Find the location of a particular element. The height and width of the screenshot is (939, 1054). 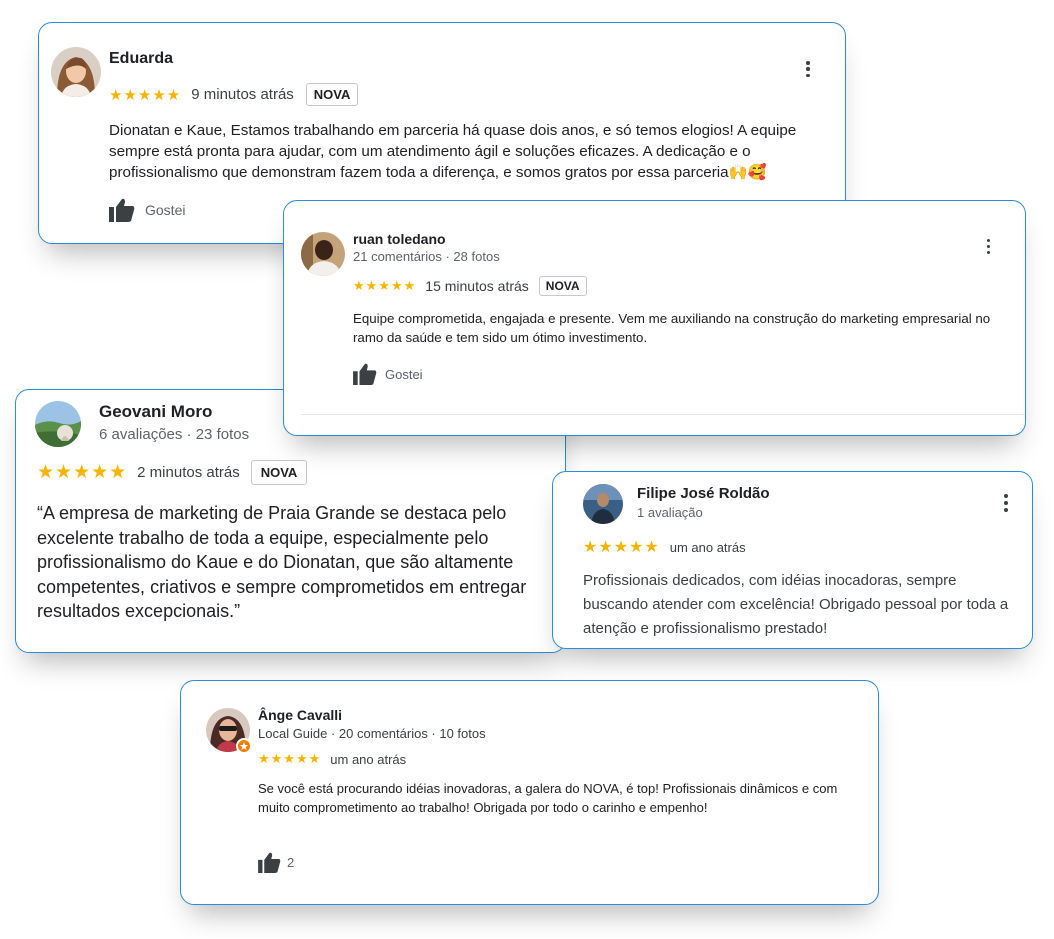

reviewer-name: Eduarda is located at coordinates (141, 59).